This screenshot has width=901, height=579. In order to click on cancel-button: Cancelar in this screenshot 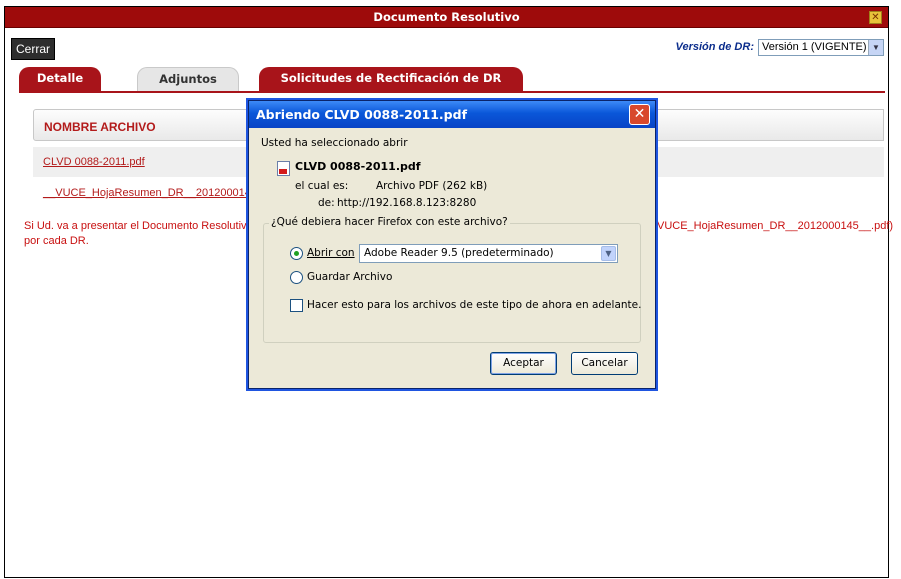, I will do `click(604, 363)`.